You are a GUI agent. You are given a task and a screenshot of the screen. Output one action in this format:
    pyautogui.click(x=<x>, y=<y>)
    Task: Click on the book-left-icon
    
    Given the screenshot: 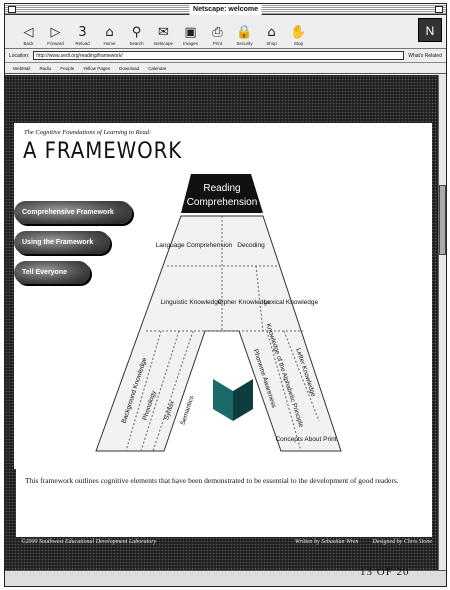 What is the action you would take?
    pyautogui.click(x=223, y=400)
    